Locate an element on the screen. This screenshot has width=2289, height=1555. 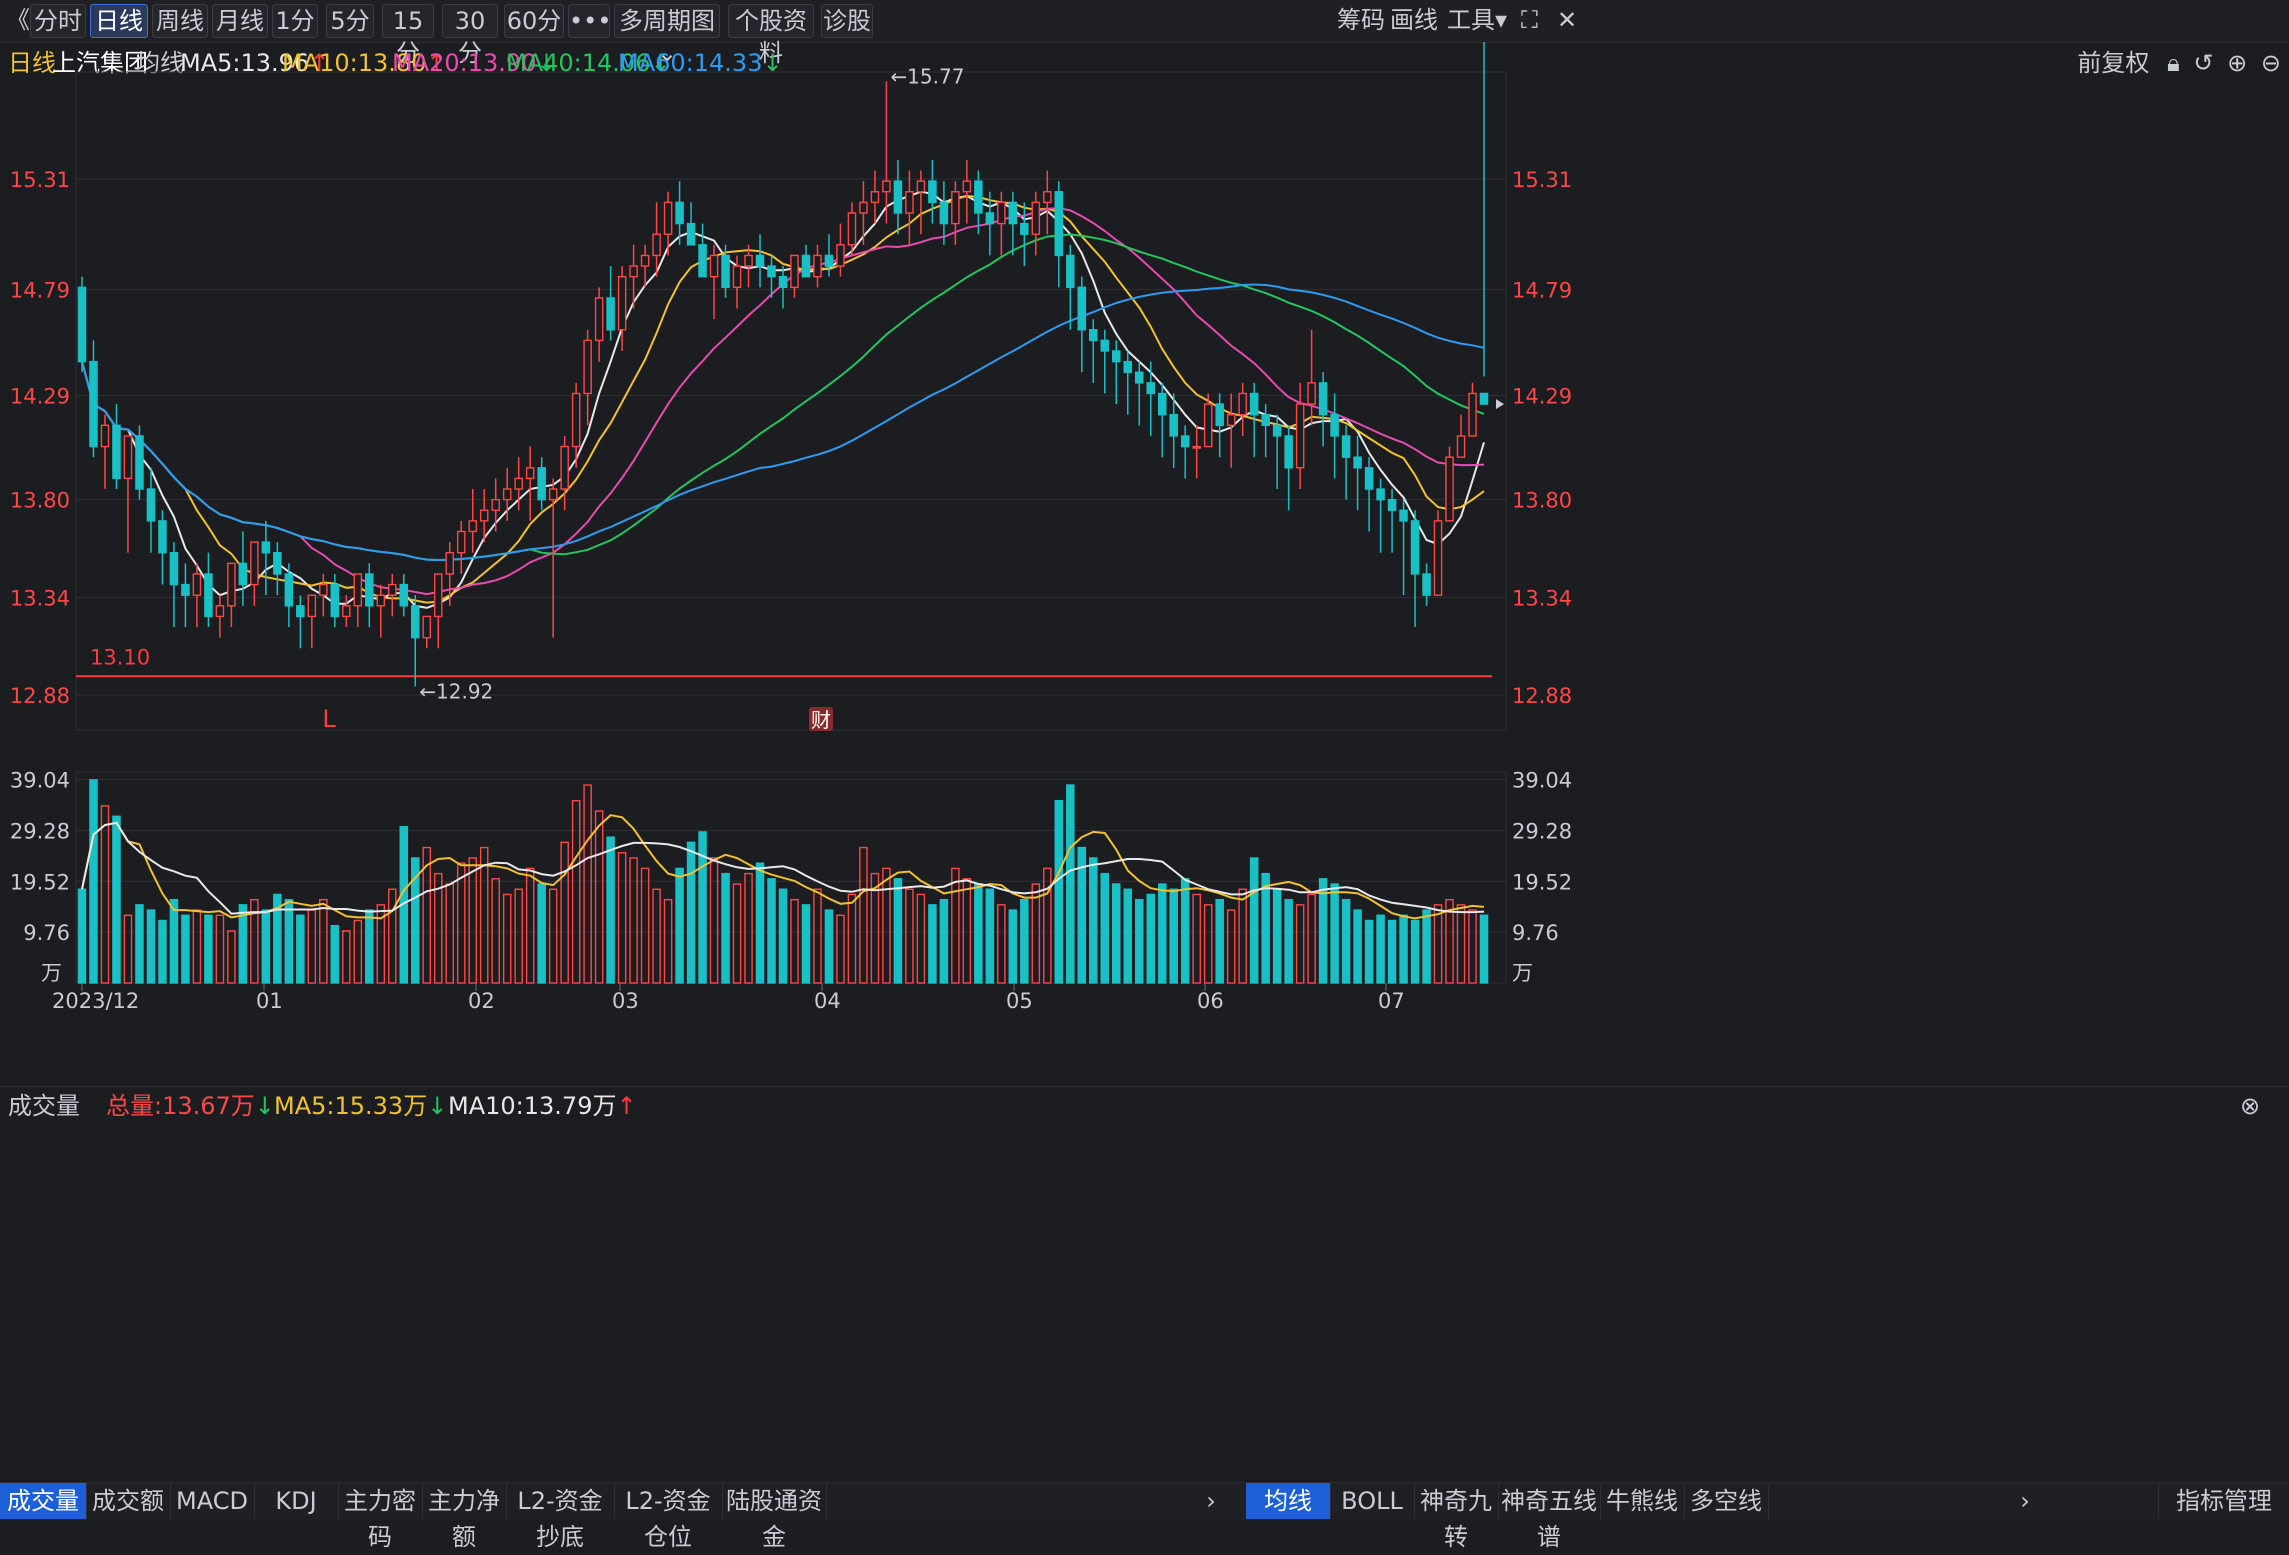
period-tab-8: 60分 is located at coordinates (534, 21).